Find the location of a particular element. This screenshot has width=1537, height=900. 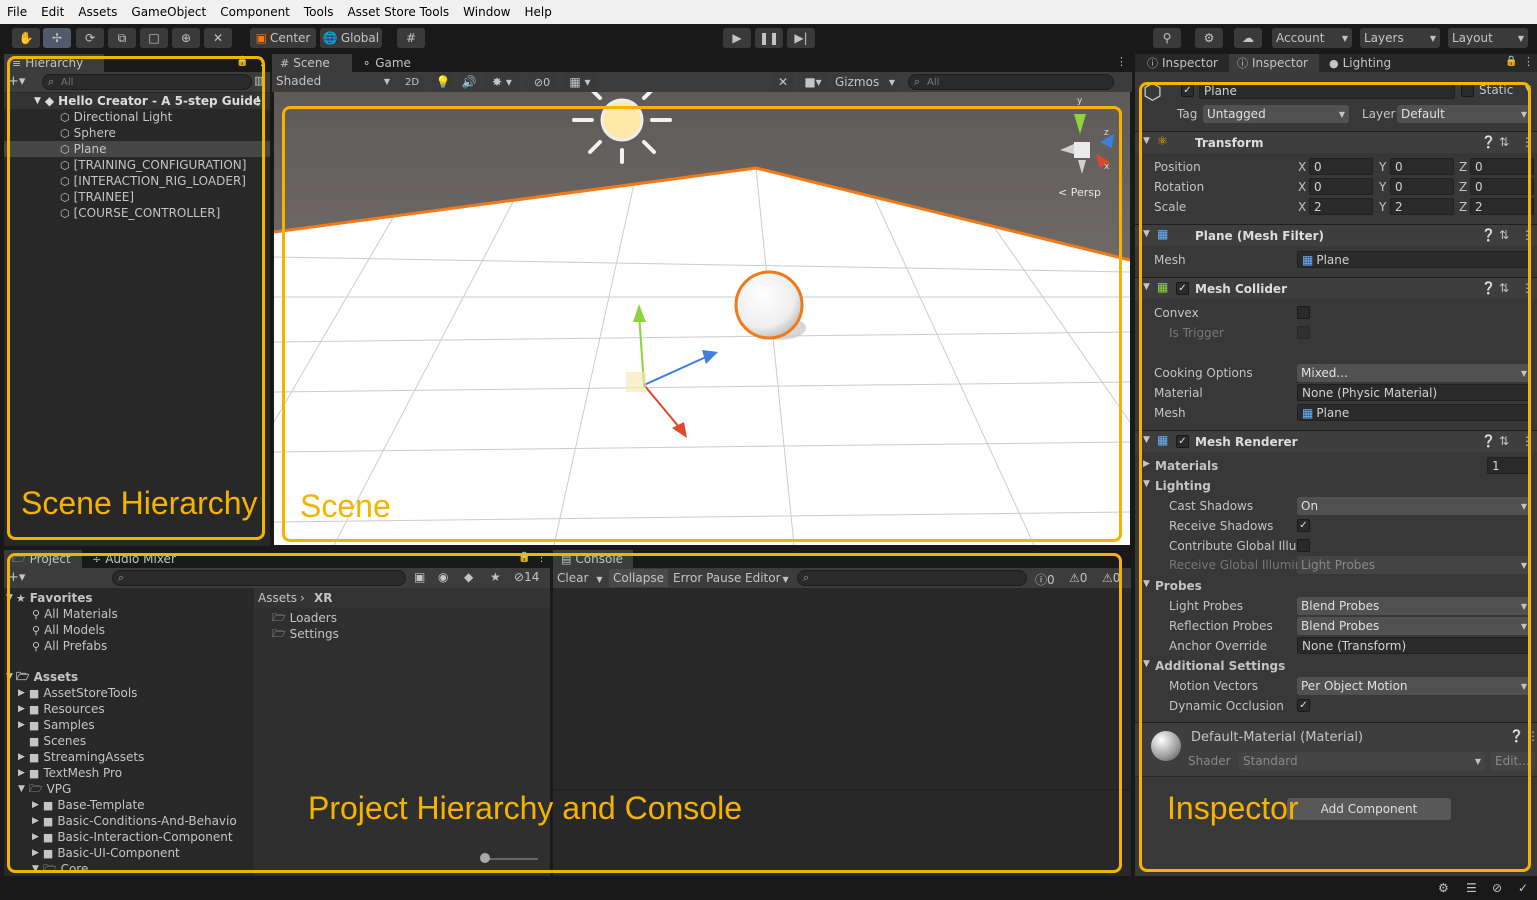

hierarchy-item: ⬡ [INTERACTION_RIG_LOADER] is located at coordinates (137, 181).